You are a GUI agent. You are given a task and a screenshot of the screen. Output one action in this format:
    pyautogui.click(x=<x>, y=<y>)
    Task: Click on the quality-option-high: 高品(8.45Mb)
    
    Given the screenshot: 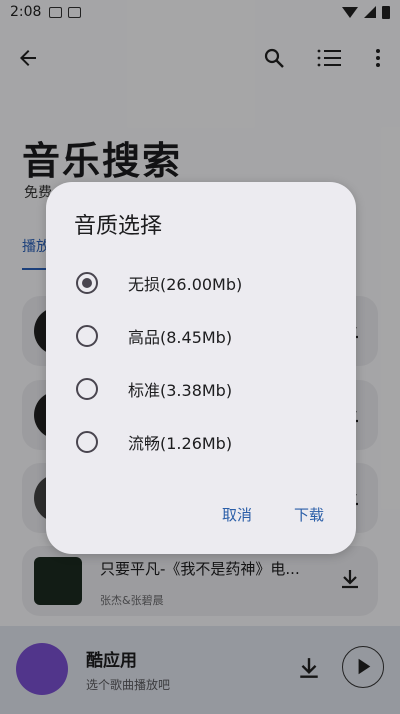 What is the action you would take?
    pyautogui.click(x=201, y=336)
    